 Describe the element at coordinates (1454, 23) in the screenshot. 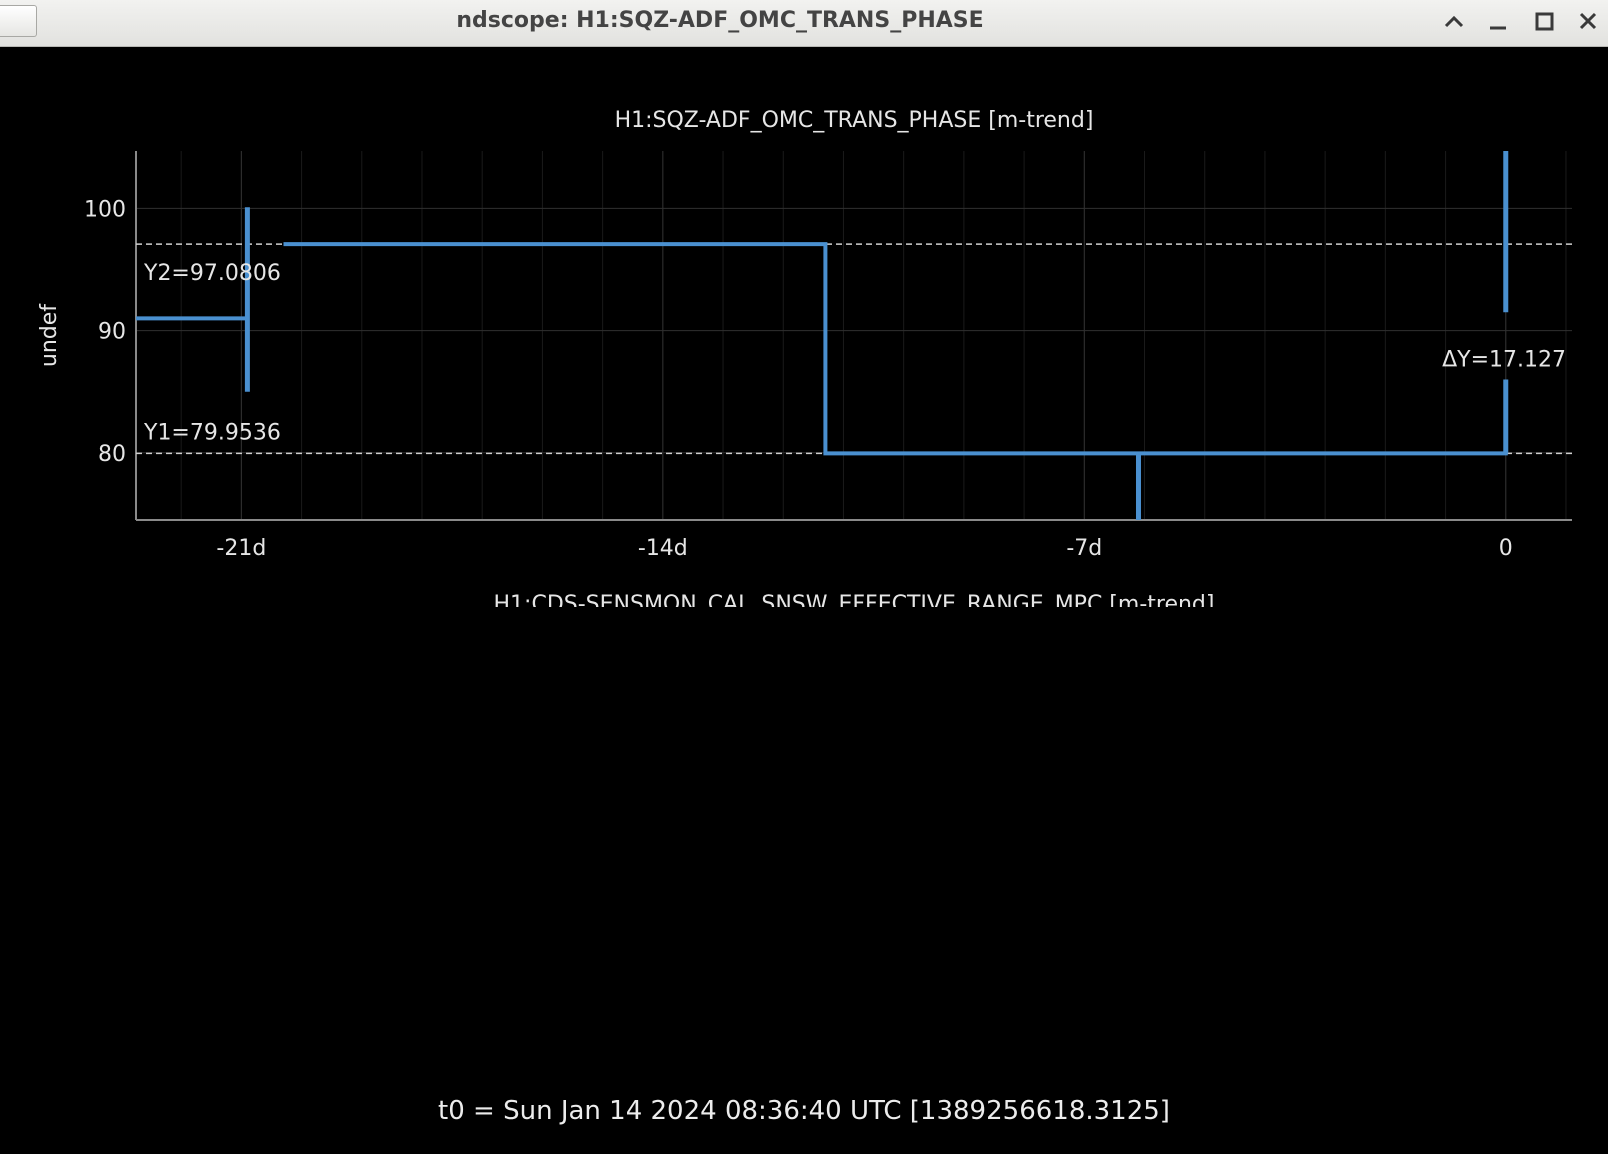

I see `chevron-up-icon` at that location.